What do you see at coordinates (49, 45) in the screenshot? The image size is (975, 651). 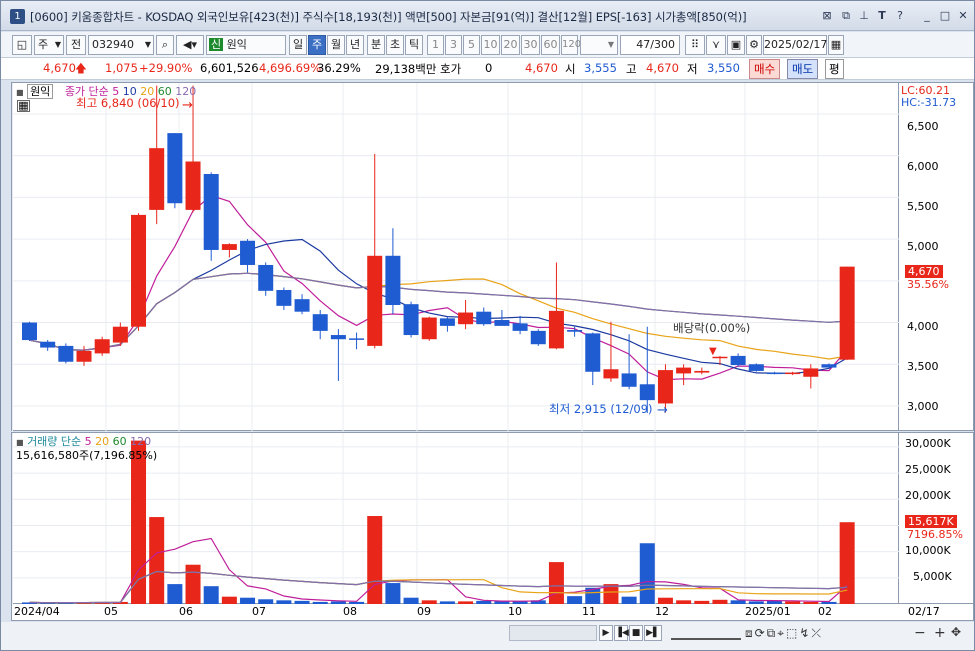 I see `period-select: 주 ▼` at bounding box center [49, 45].